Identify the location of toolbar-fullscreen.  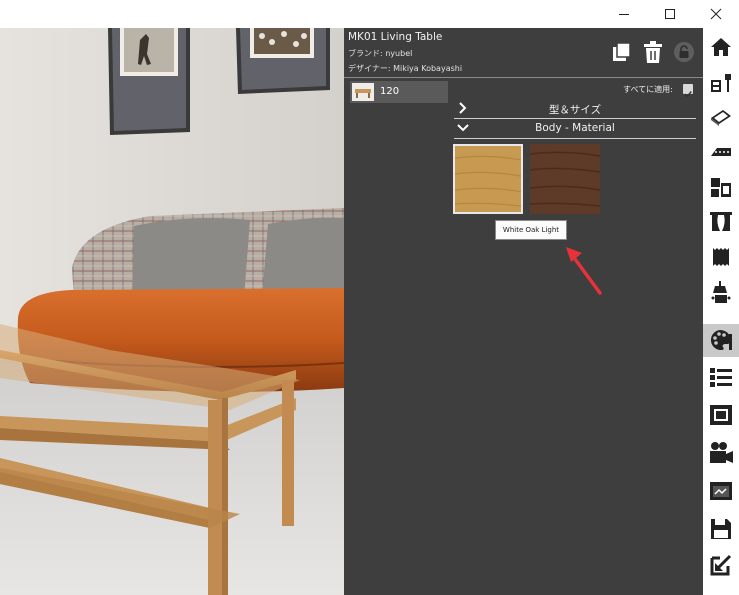
(721, 414).